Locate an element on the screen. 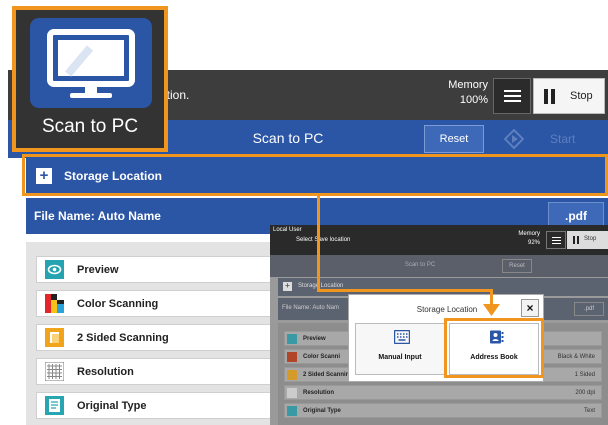 The width and height of the screenshot is (608, 425). feature-color-scanning: Color Scanning is located at coordinates (158, 303).